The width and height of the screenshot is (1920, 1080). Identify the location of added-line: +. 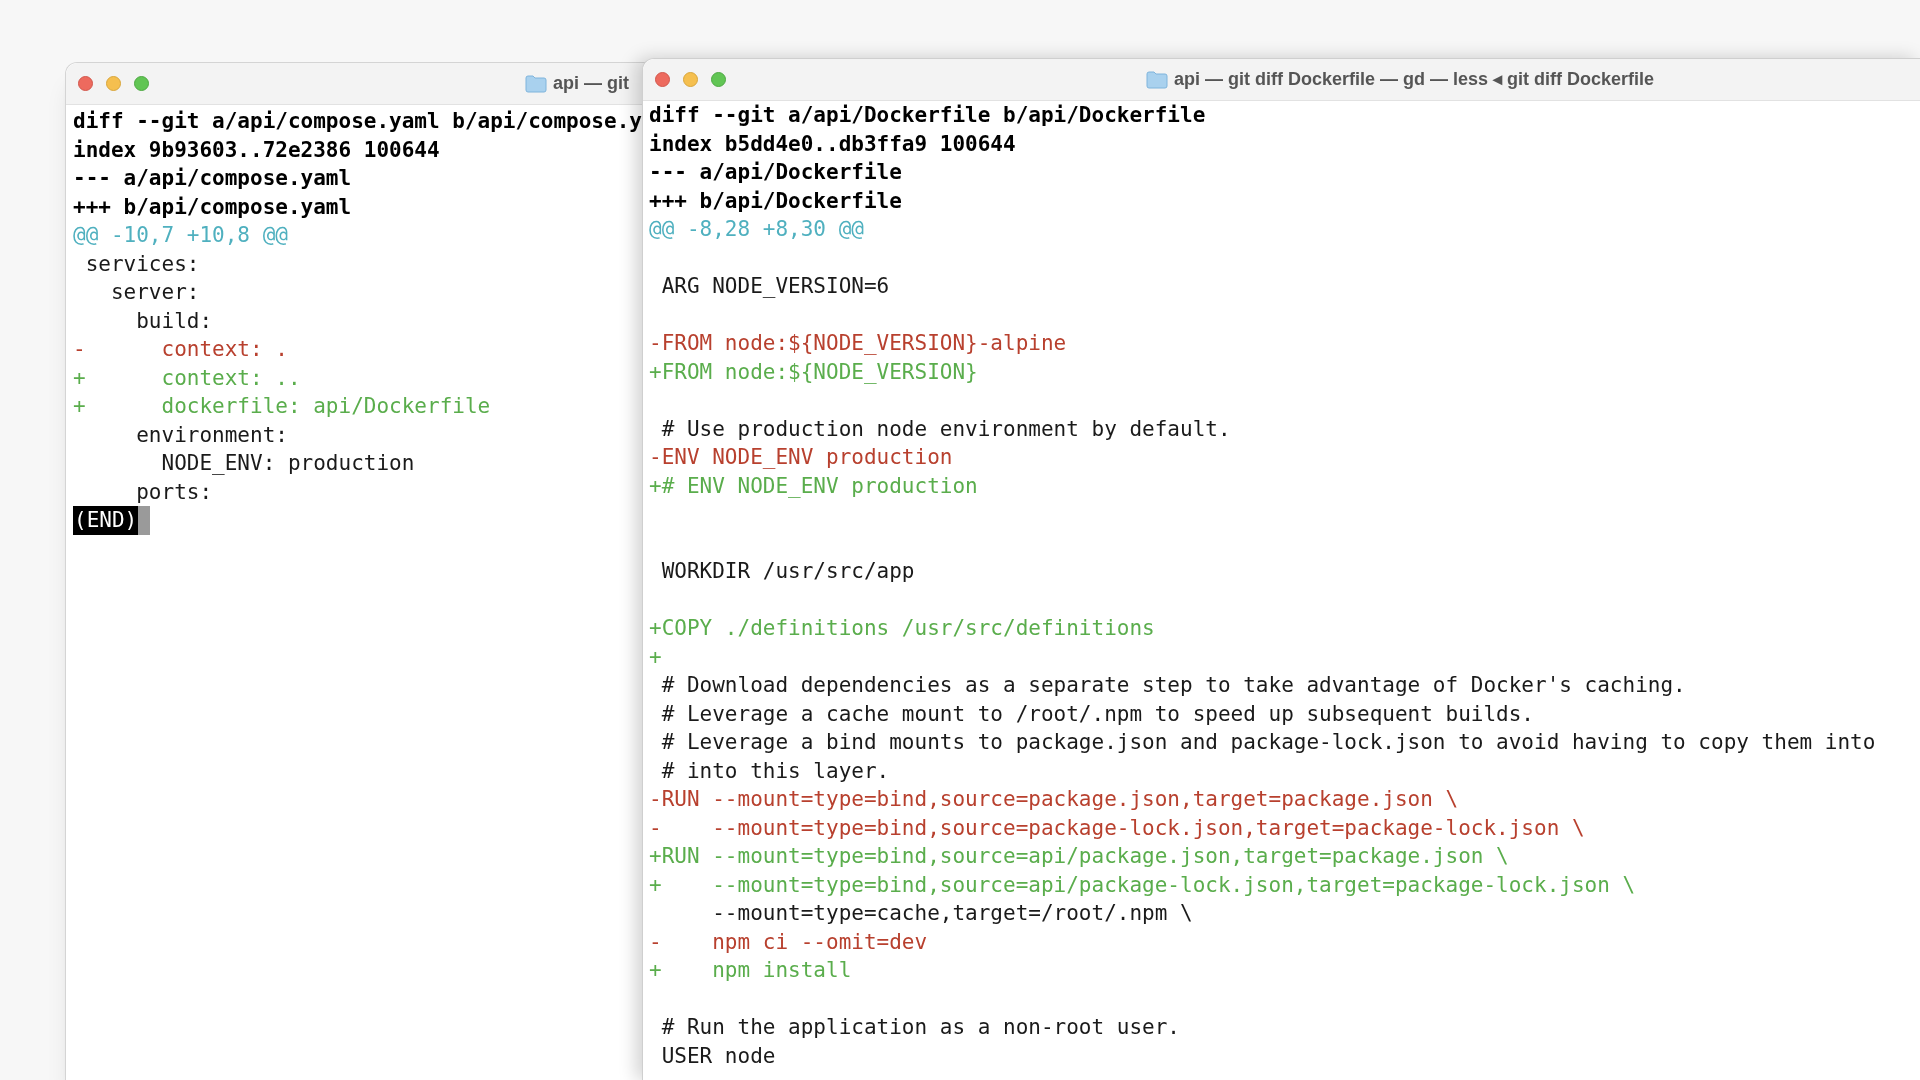
(655, 656).